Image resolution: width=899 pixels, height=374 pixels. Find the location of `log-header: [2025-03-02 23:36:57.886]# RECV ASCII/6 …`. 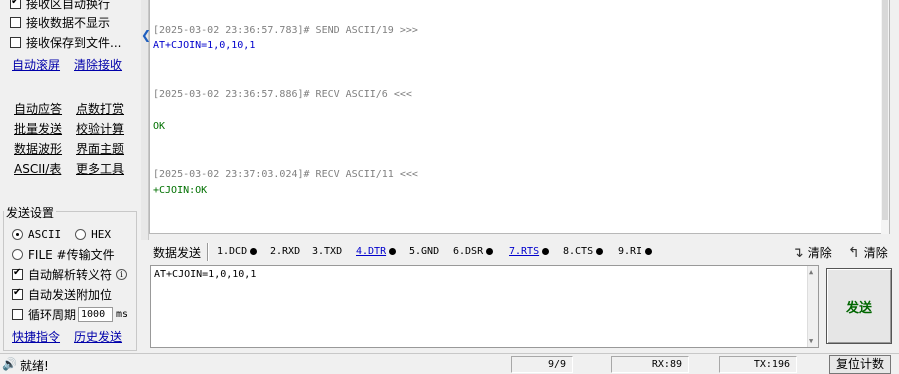

log-header: [2025-03-02 23:36:57.886]# RECV ASCII/6 … is located at coordinates (282, 94).